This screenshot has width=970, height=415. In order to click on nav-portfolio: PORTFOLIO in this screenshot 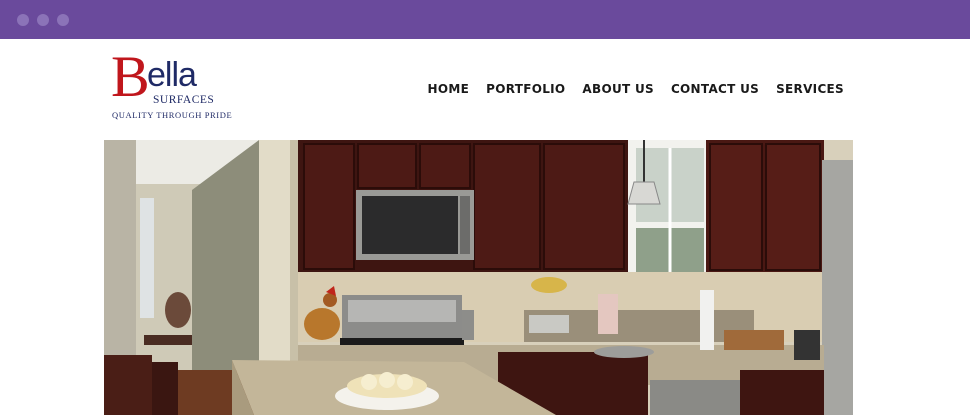, I will do `click(525, 89)`.